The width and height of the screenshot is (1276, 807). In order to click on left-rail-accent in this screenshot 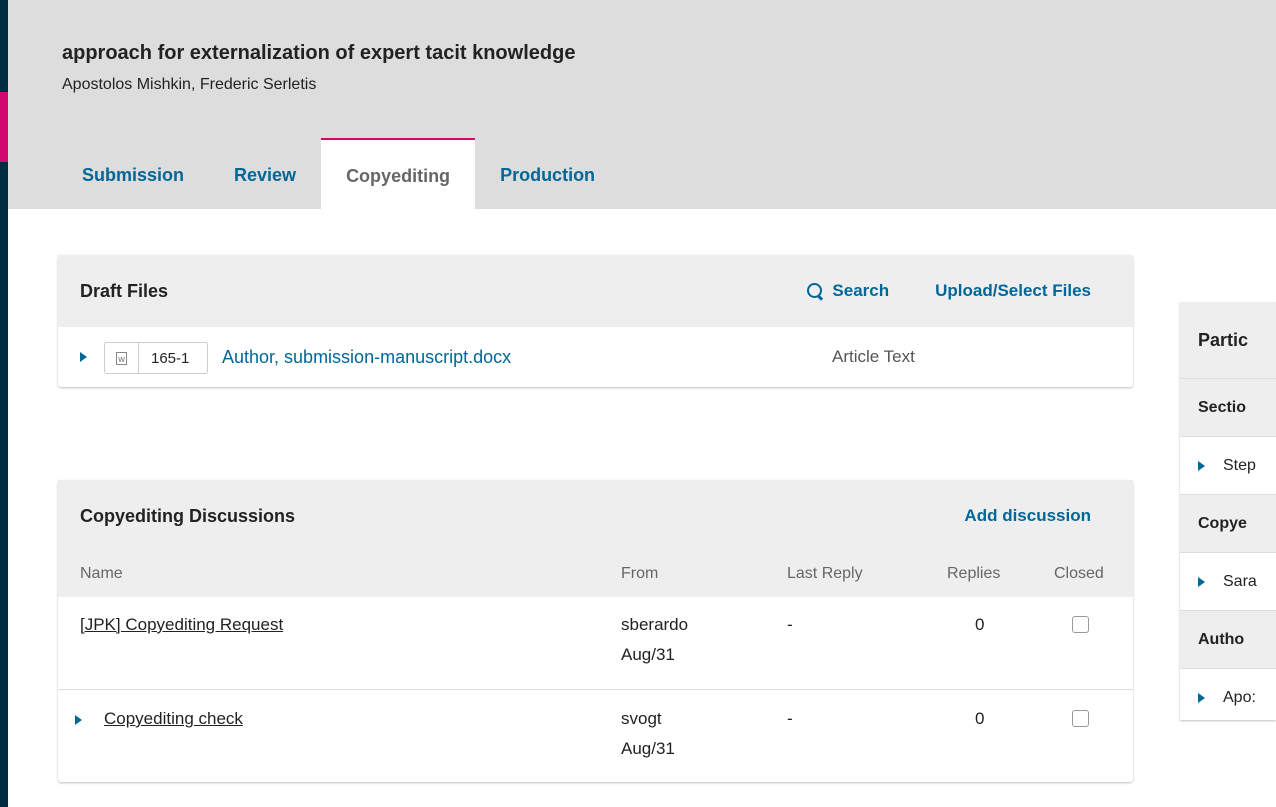, I will do `click(4, 127)`.